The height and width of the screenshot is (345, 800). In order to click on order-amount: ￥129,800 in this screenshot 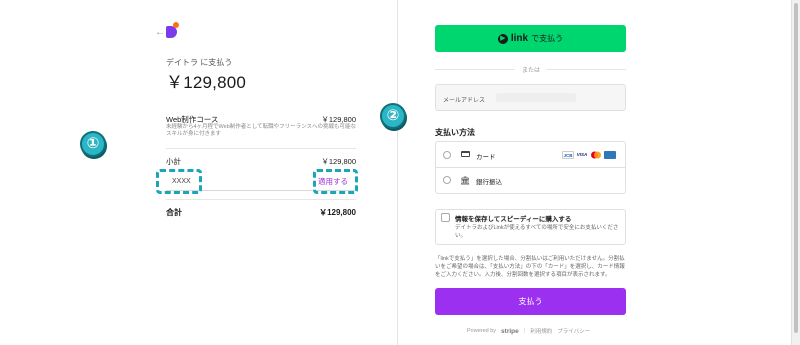, I will do `click(206, 82)`.